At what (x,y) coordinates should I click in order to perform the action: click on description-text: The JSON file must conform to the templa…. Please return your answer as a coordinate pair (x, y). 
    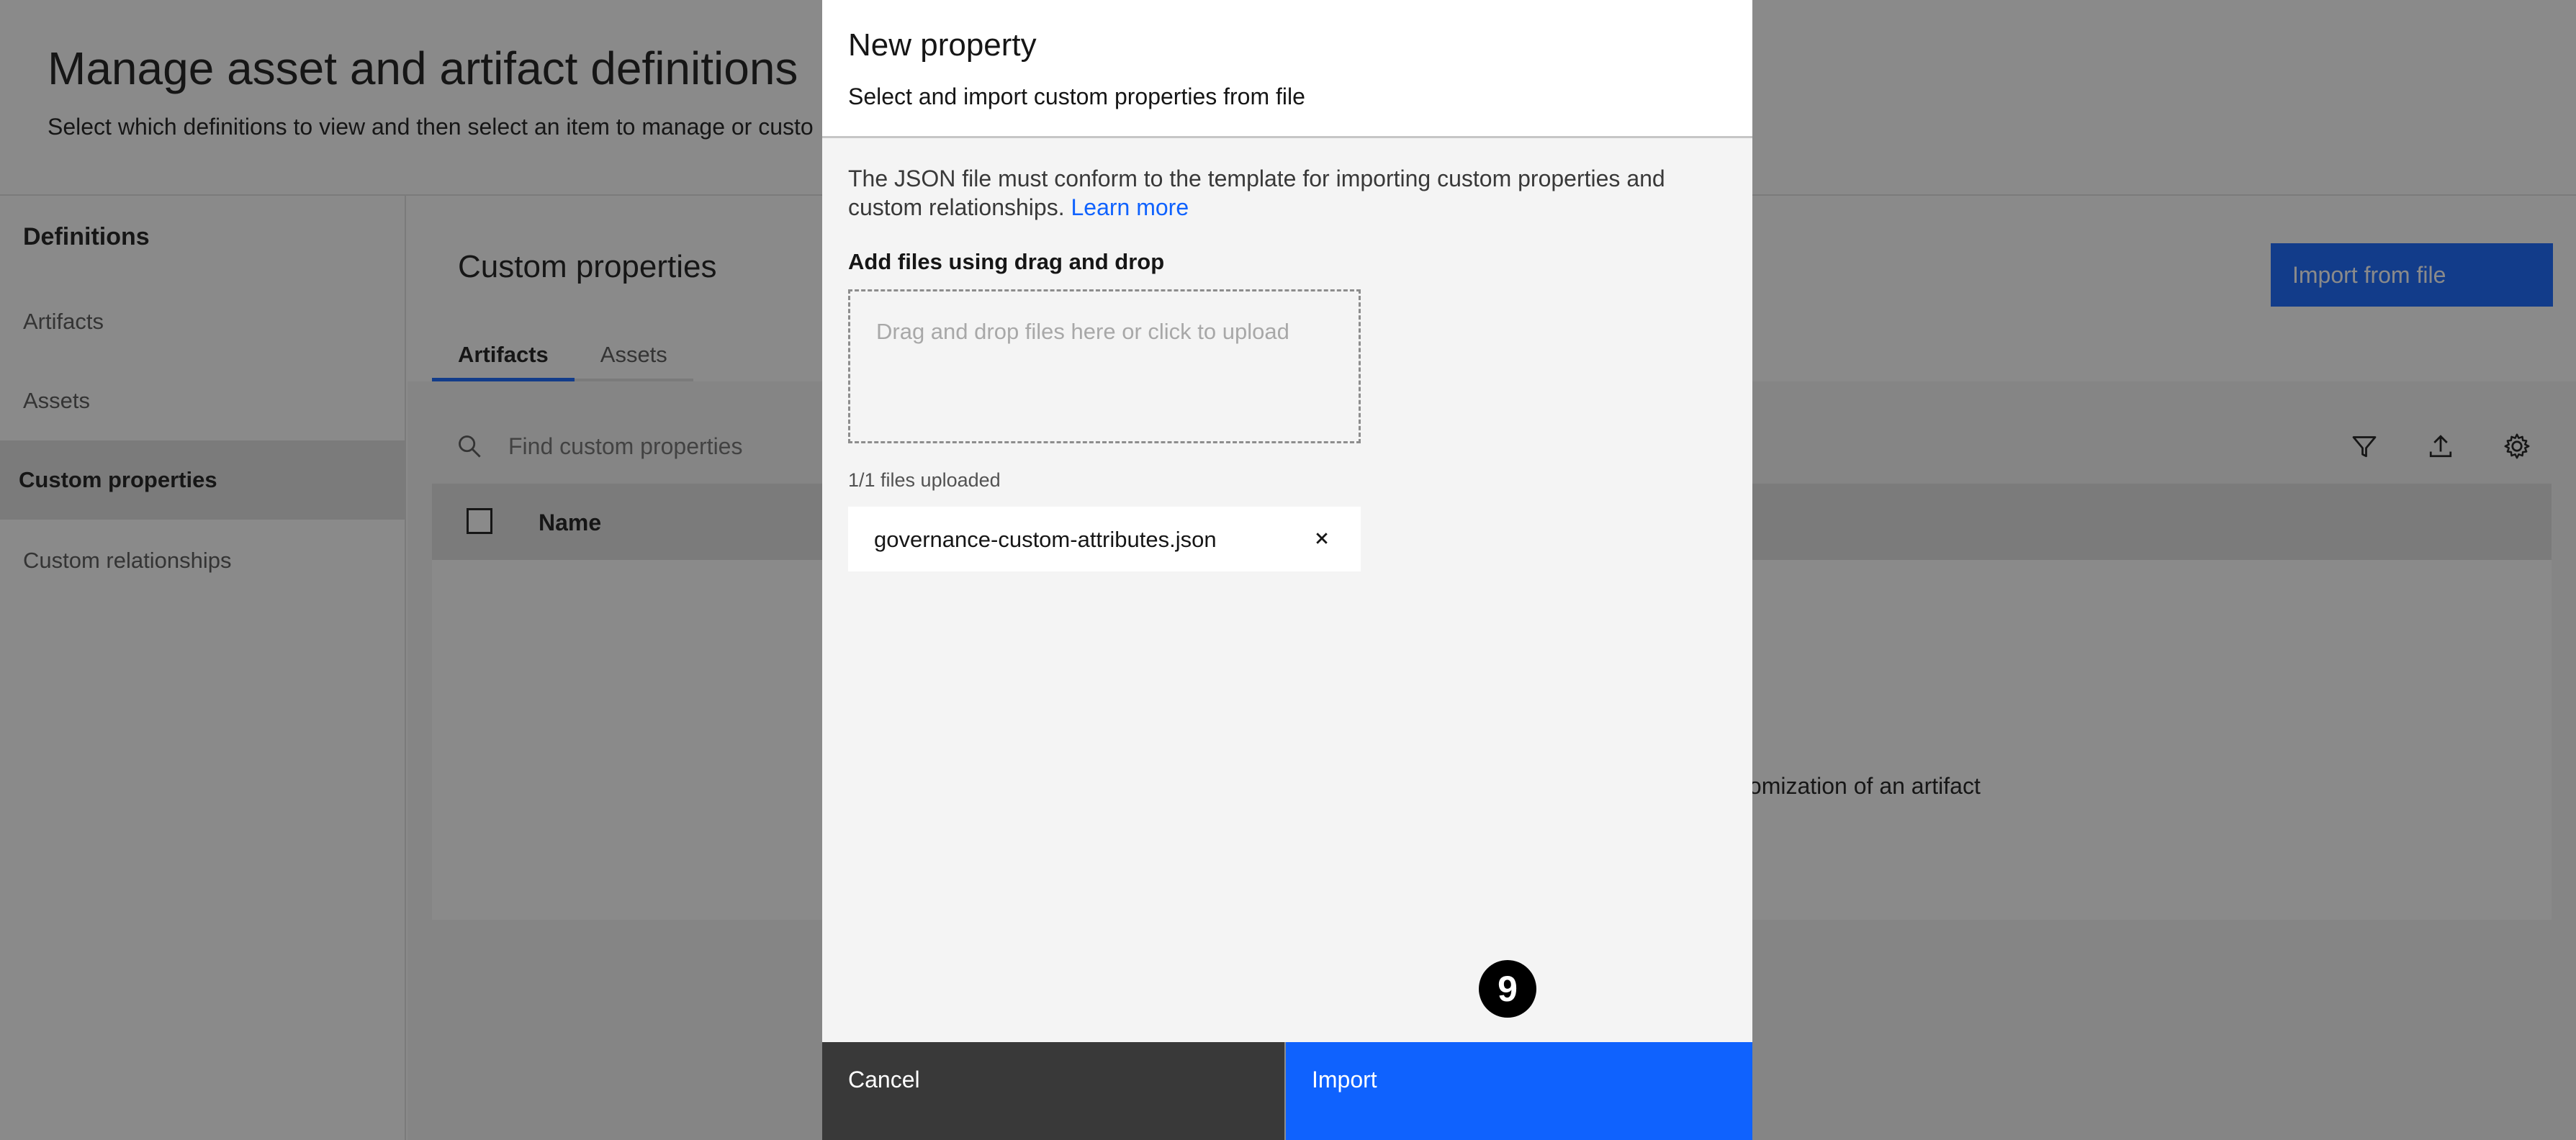
    Looking at the image, I should click on (1256, 193).